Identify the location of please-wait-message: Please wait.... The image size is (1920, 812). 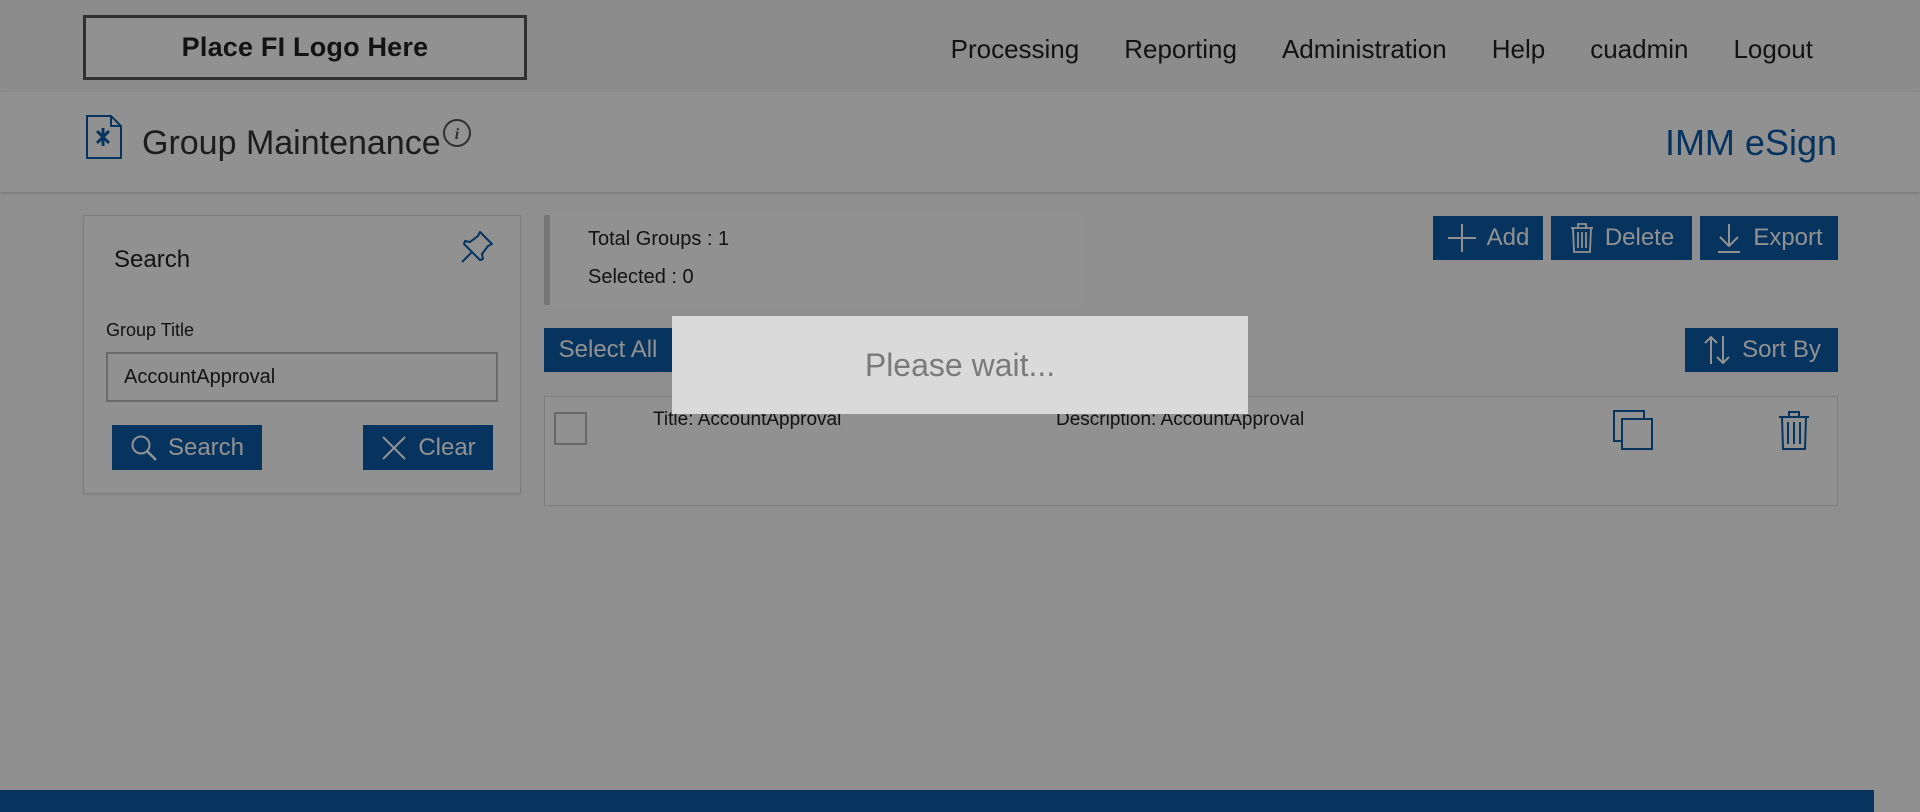
(960, 364).